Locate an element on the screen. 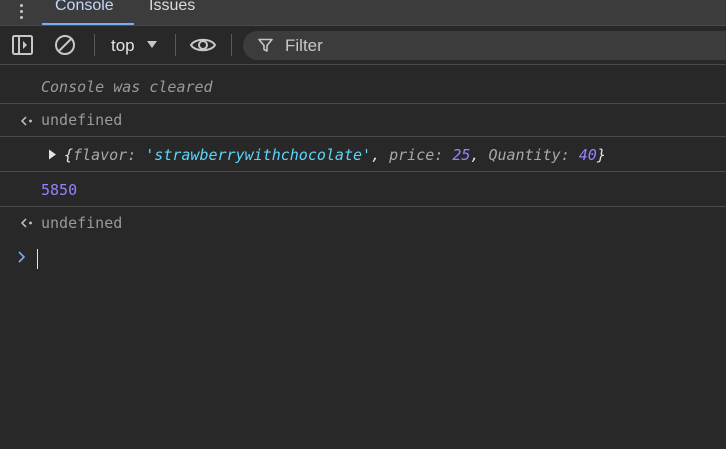 Image resolution: width=726 pixels, height=449 pixels. object-key-quantity: Quantity is located at coordinates (524, 155).